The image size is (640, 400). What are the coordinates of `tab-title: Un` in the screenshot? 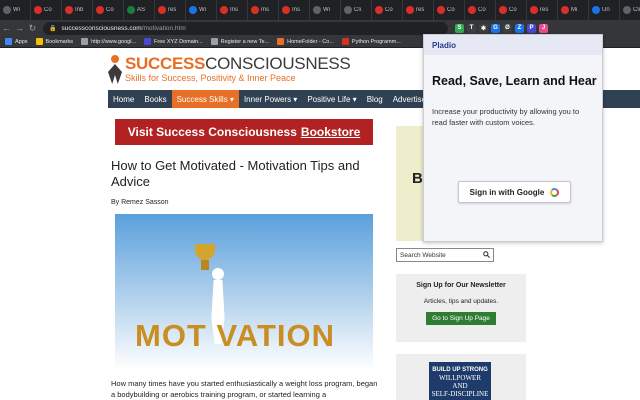 It's located at (606, 10).